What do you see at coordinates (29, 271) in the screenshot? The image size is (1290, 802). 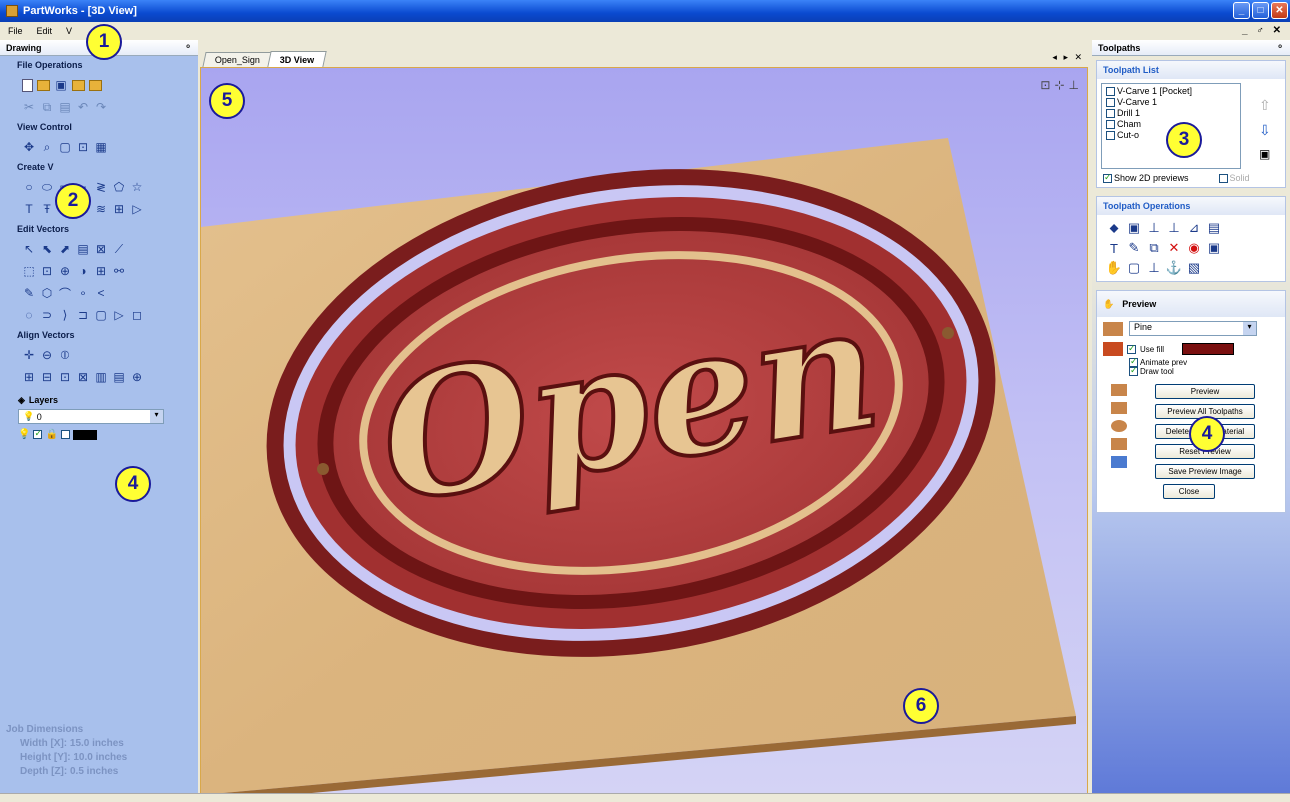 I see `mirror-icon: ⬚` at bounding box center [29, 271].